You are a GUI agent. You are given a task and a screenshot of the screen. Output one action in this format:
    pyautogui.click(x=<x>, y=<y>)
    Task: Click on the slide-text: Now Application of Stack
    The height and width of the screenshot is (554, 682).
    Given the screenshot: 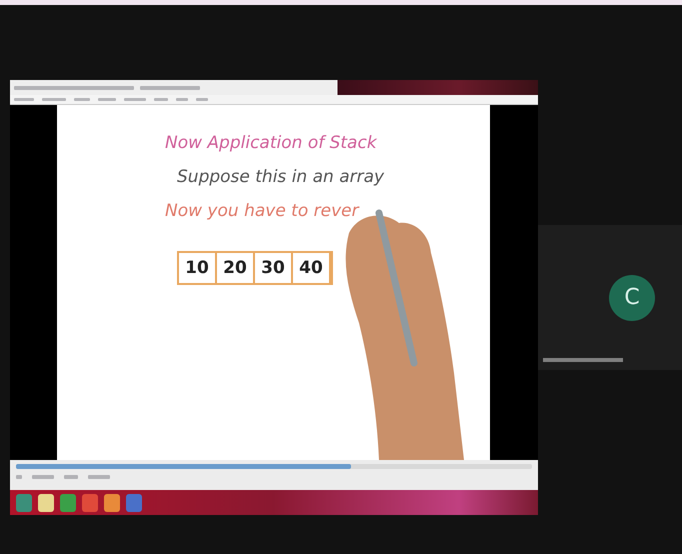 What is the action you would take?
    pyautogui.click(x=271, y=143)
    